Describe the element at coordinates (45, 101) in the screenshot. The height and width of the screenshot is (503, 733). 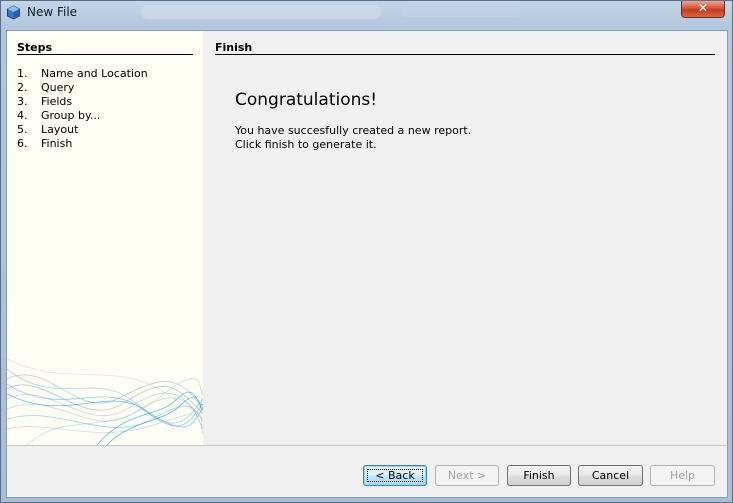
I see `step-item-fields: 3. Fields` at that location.